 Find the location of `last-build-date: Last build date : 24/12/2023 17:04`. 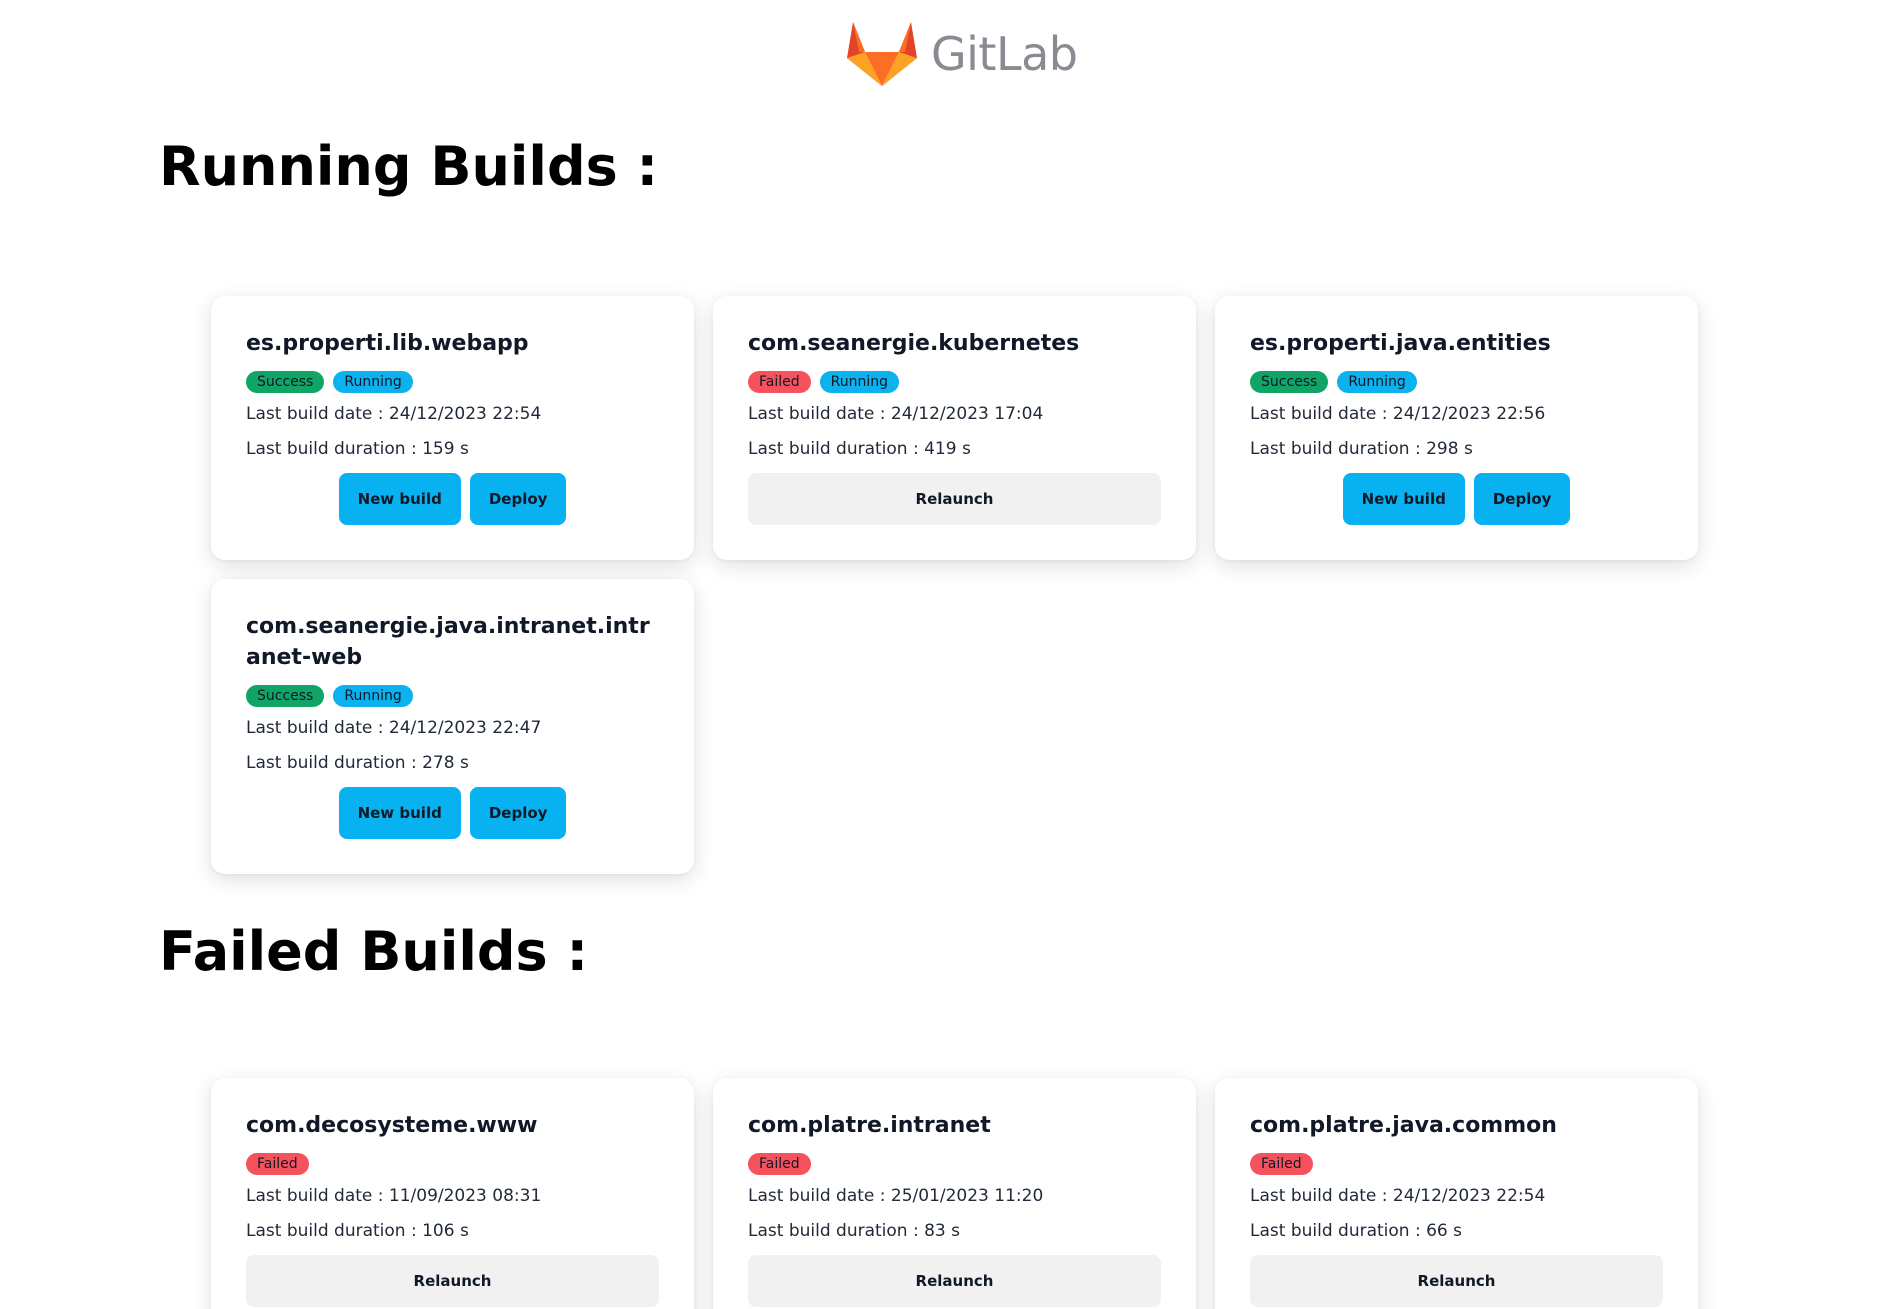

last-build-date: Last build date : 24/12/2023 17:04 is located at coordinates (896, 414).